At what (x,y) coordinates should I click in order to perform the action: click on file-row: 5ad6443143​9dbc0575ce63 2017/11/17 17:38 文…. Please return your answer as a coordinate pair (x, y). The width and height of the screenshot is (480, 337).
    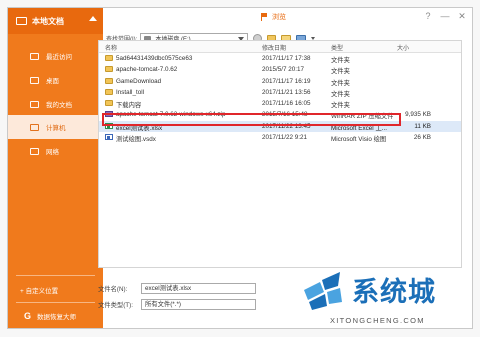
    Looking at the image, I should click on (280, 58).